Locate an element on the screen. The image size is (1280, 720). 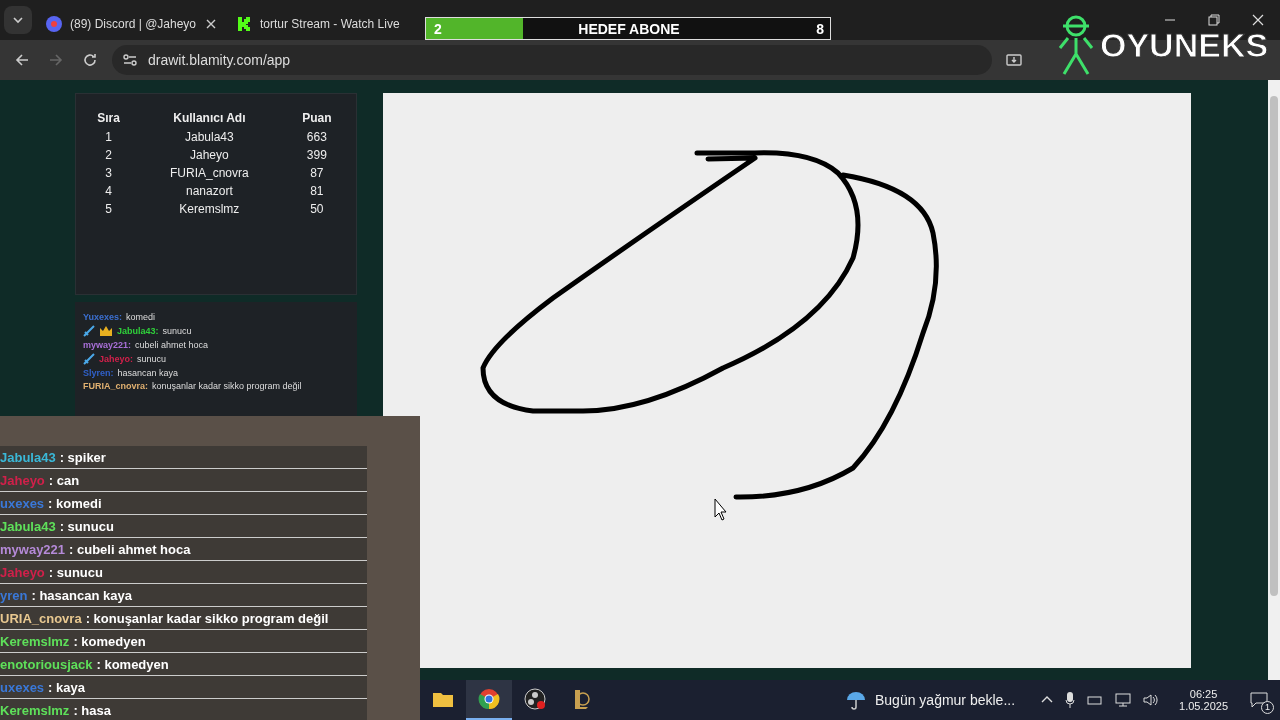
chat-message: komedi is located at coordinates (141, 317).